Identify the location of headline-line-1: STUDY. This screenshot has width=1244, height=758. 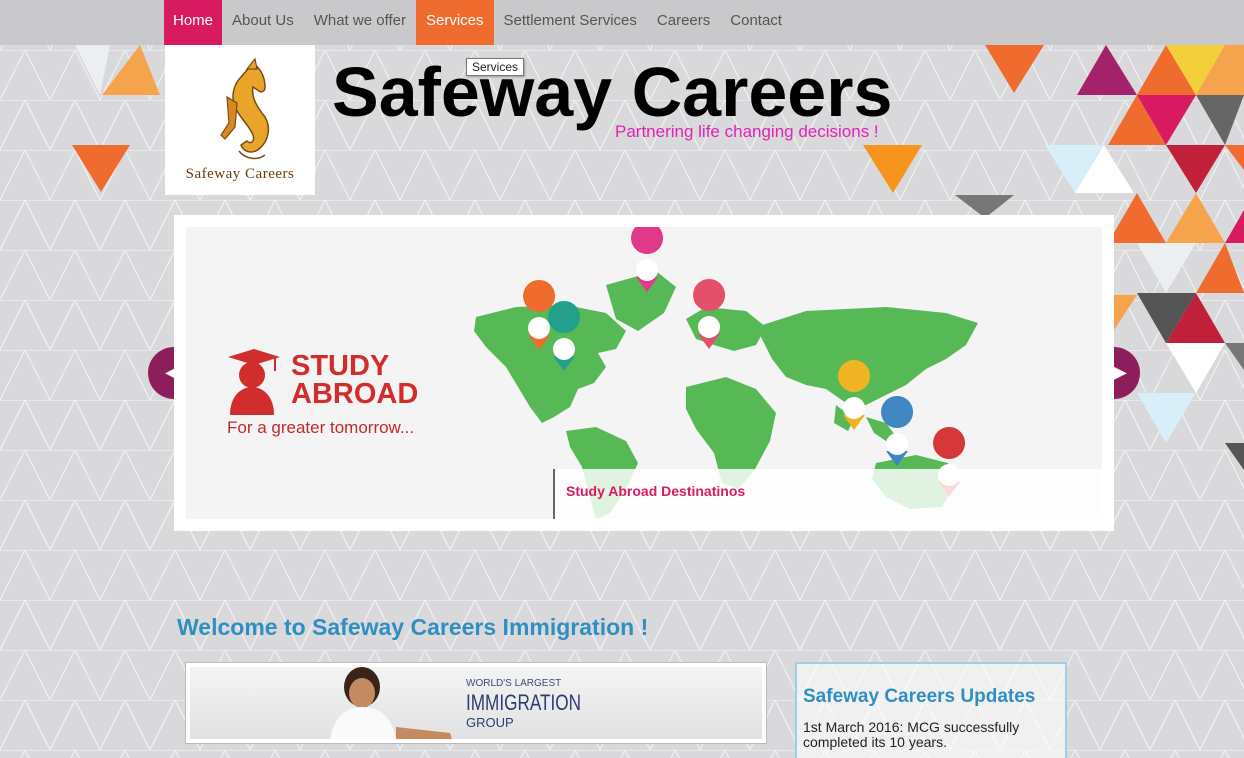
(340, 366).